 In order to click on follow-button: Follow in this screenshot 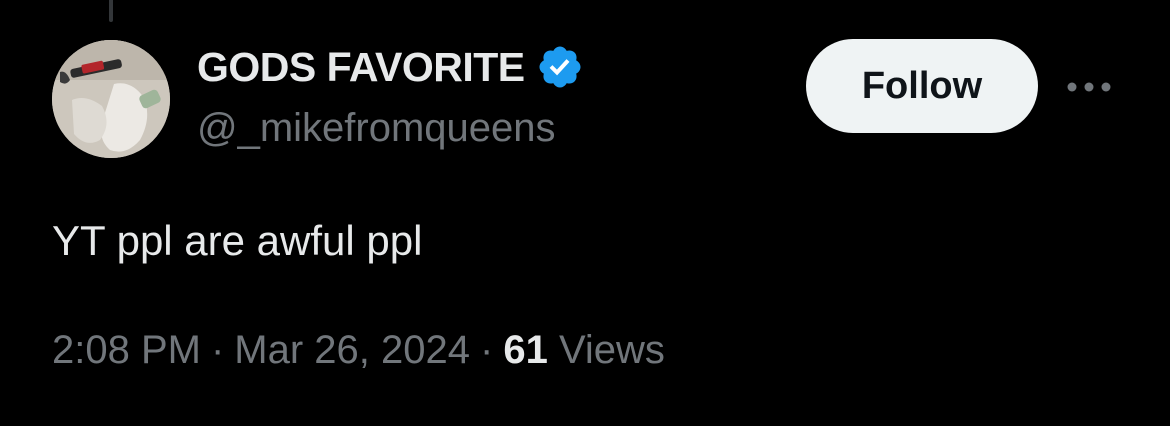, I will do `click(922, 86)`.